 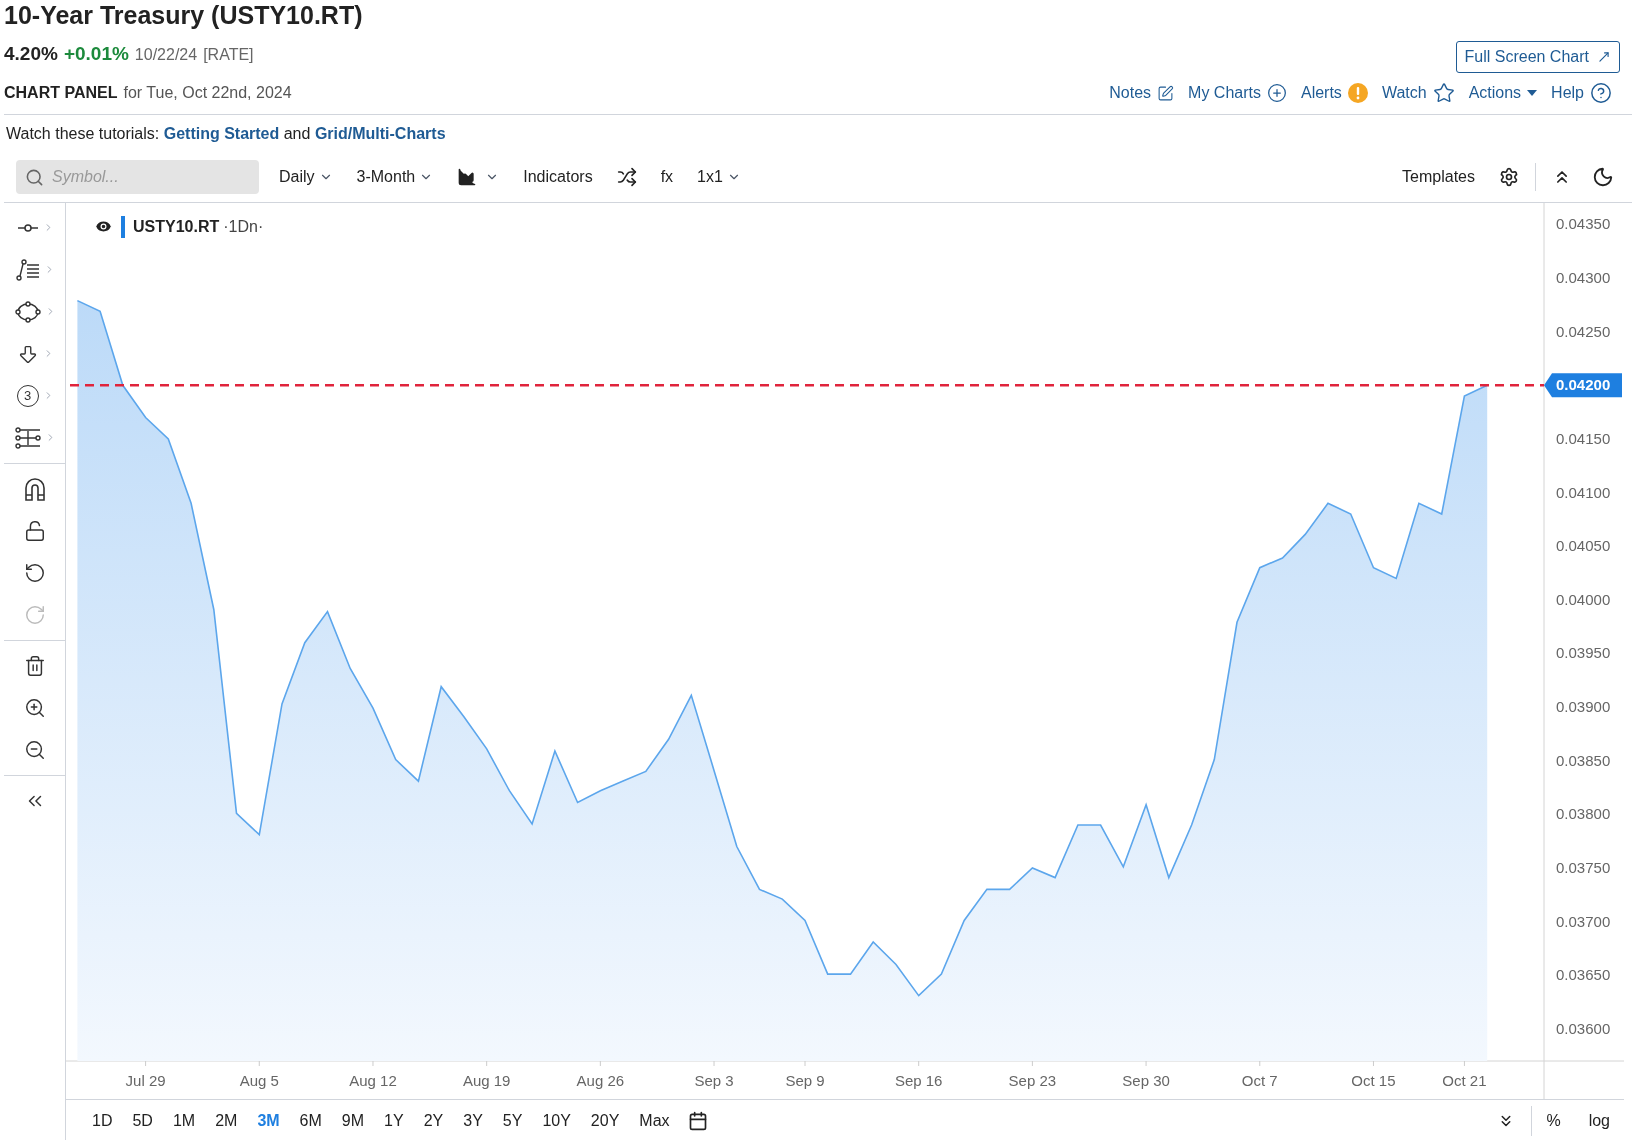 What do you see at coordinates (34, 177) in the screenshot?
I see `search-icon` at bounding box center [34, 177].